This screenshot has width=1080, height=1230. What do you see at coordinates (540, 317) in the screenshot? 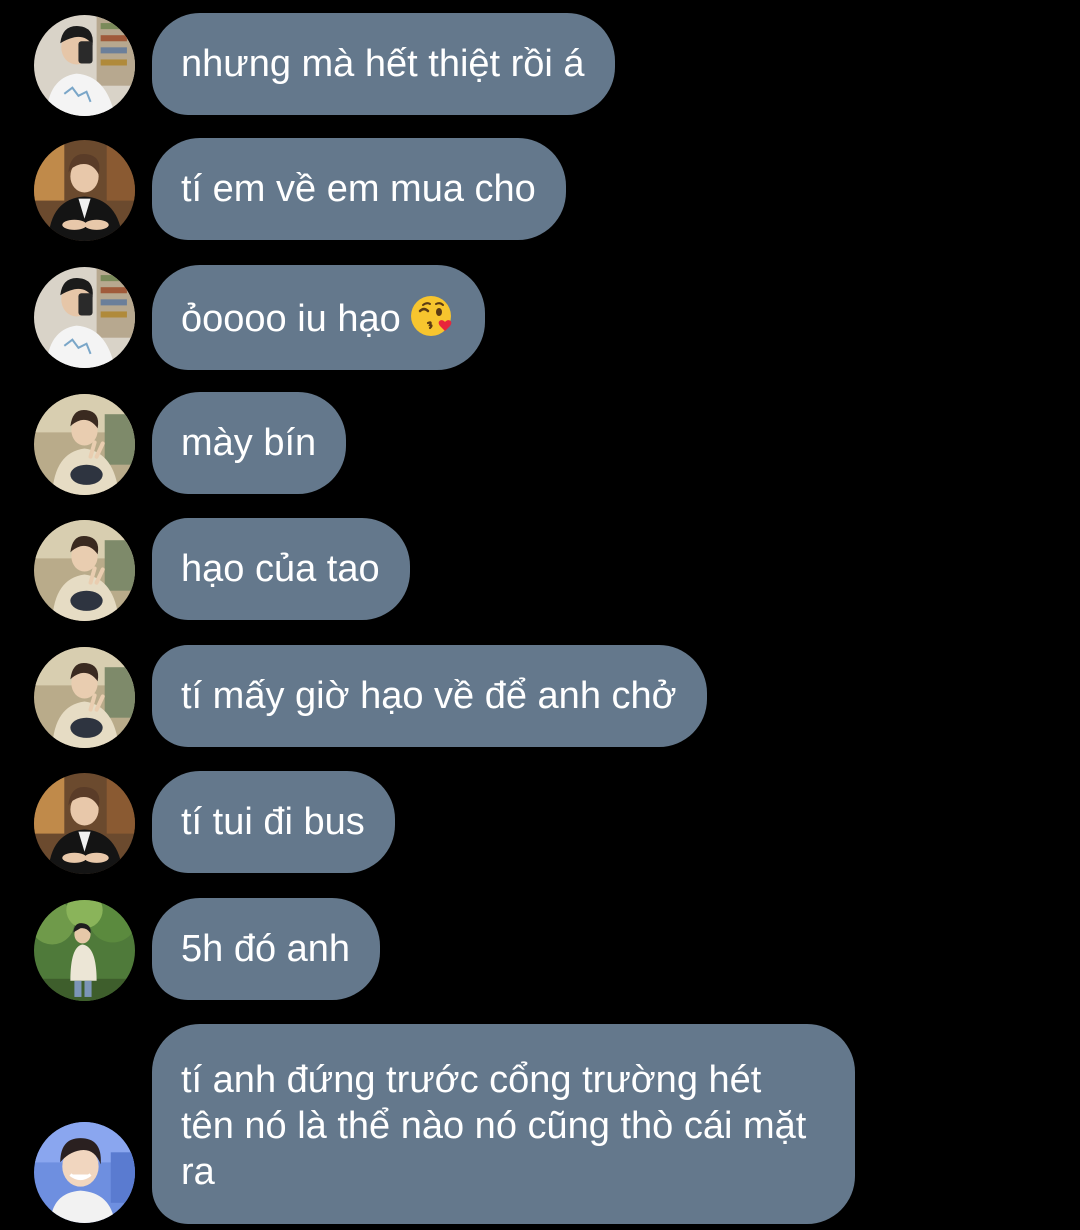
I see `message-row: ỏoooo iu hạo` at bounding box center [540, 317].